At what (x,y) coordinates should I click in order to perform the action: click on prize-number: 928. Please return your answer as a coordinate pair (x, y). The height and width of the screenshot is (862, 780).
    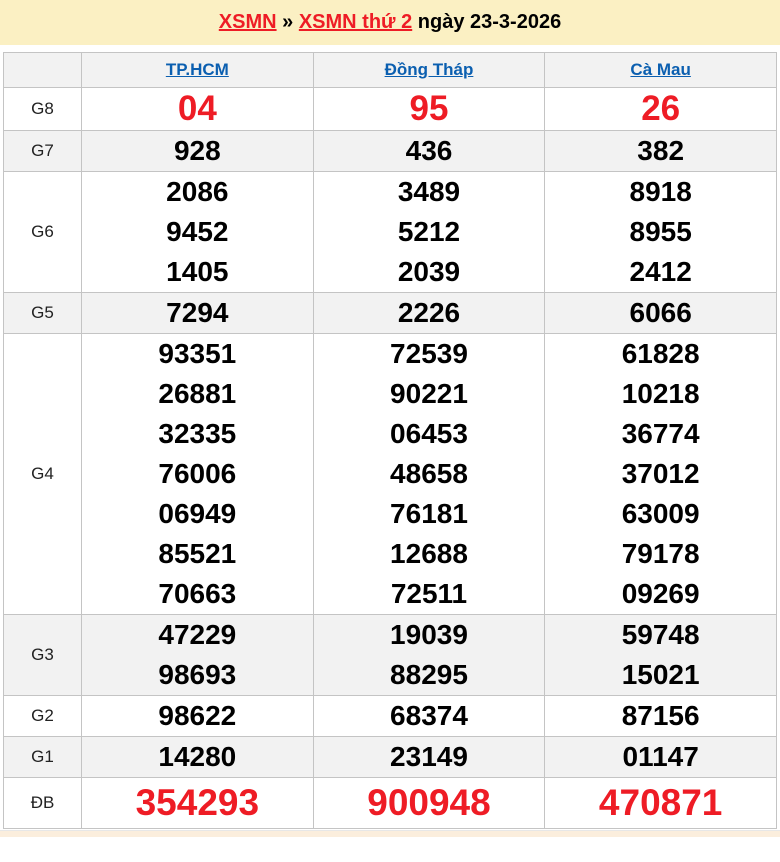
    Looking at the image, I should click on (197, 150).